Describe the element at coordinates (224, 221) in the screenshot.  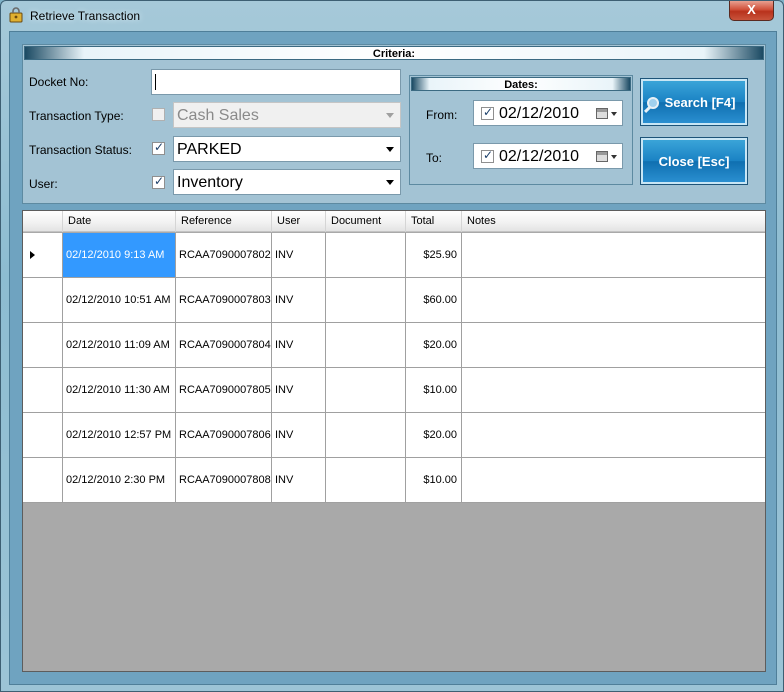
I see `col-reference: Reference` at that location.